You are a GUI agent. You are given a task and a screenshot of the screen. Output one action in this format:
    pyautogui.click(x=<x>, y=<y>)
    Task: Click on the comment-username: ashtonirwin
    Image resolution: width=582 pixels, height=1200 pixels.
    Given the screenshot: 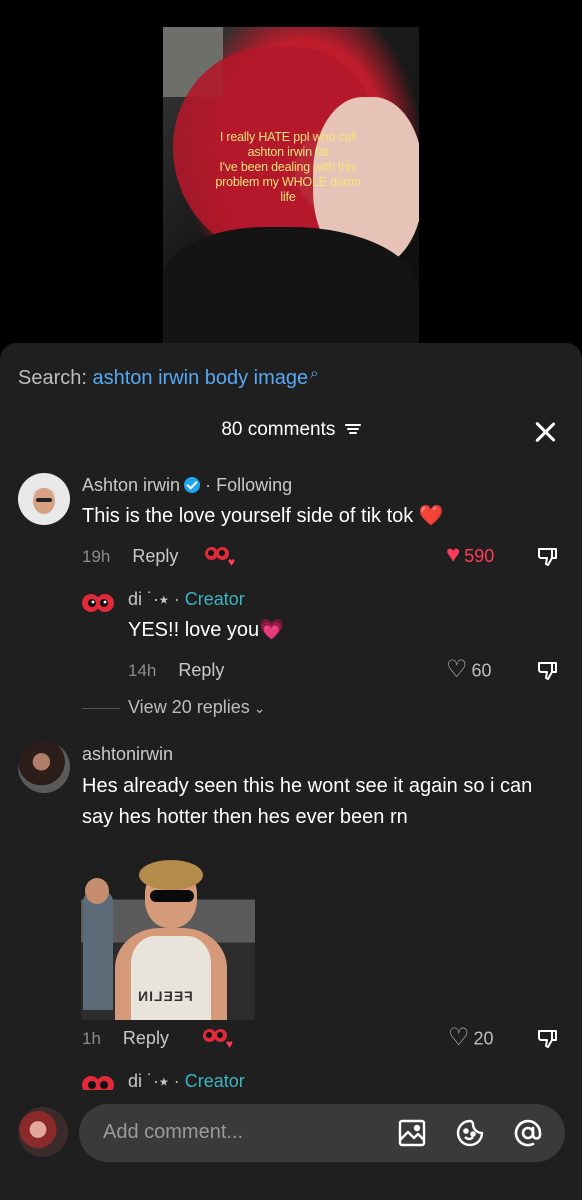 What is the action you would take?
    pyautogui.click(x=127, y=754)
    